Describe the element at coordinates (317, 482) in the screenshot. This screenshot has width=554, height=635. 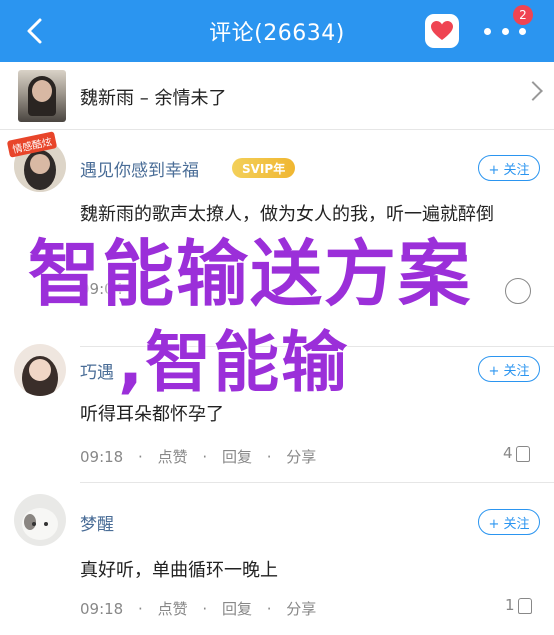
I see `divider` at that location.